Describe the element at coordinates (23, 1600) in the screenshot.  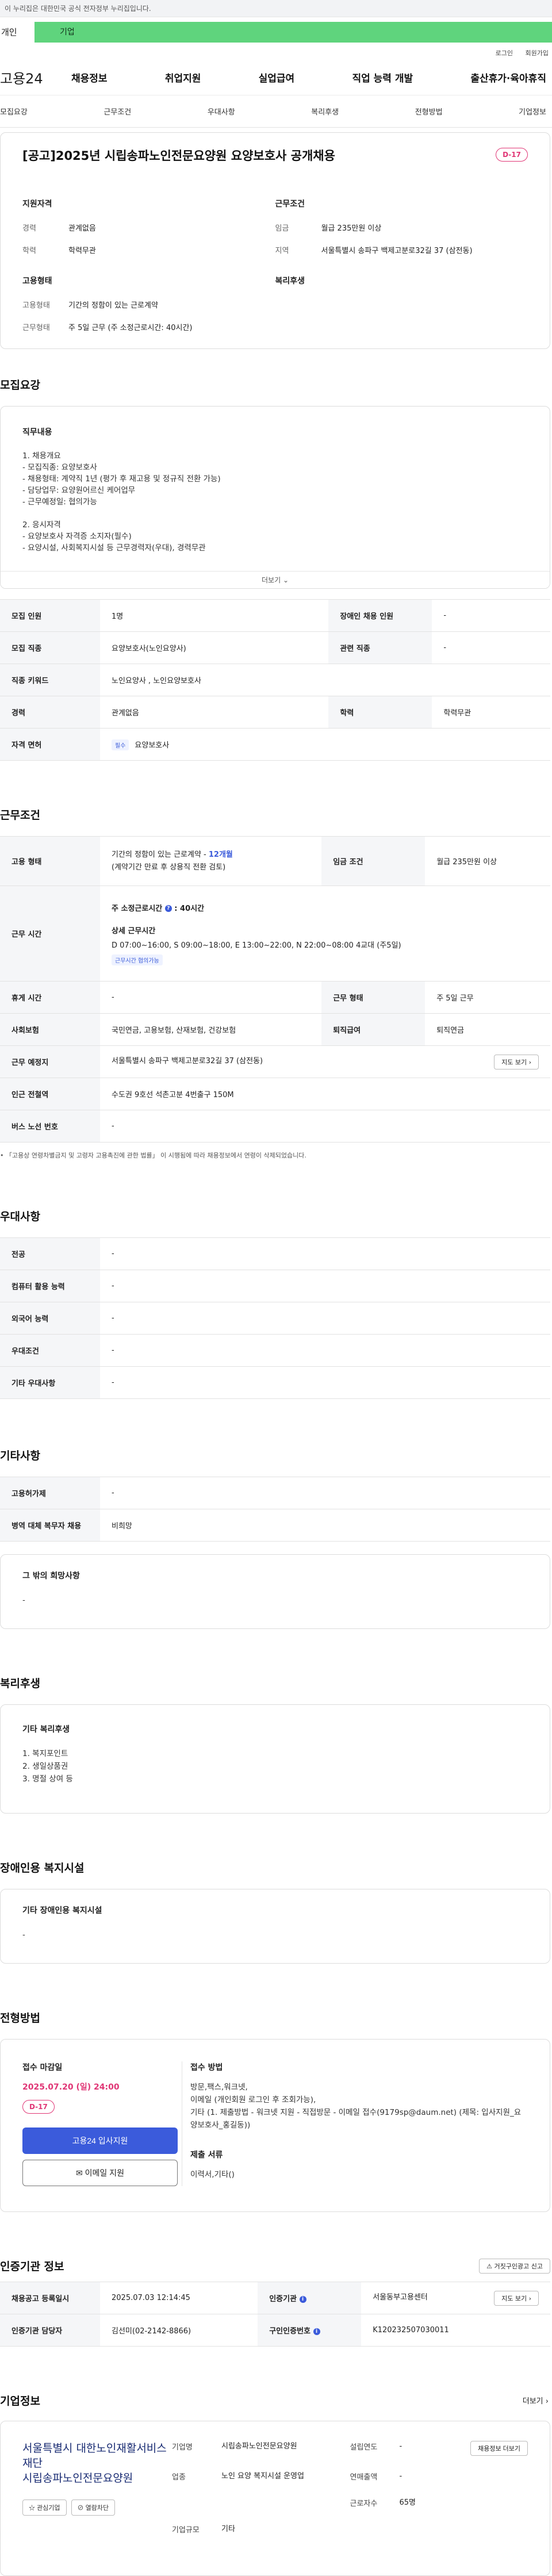
I see `wish-value: -` at that location.